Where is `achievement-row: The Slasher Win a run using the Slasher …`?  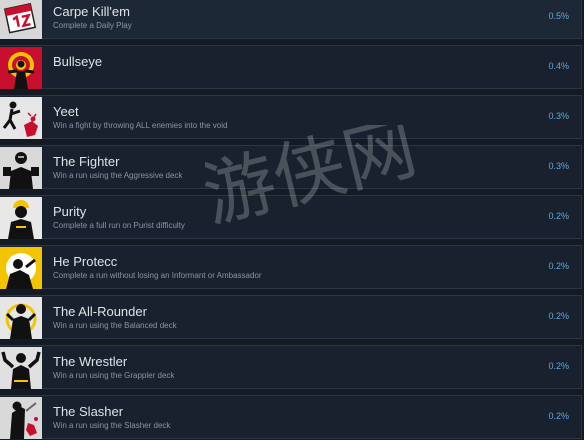 achievement-row: The Slasher Win a run using the Slasher … is located at coordinates (291, 417).